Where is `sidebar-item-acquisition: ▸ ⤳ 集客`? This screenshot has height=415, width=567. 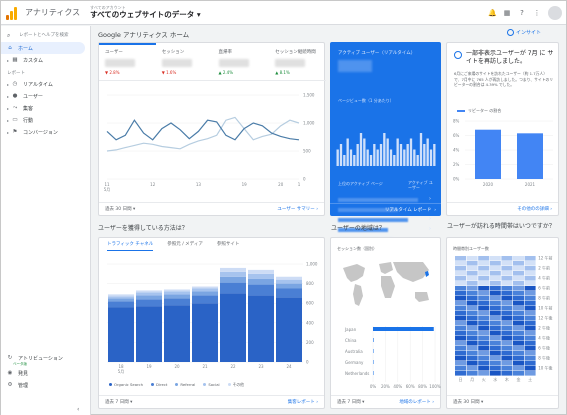 sidebar-item-acquisition: ▸ ⤳ 集客 is located at coordinates (45, 108).